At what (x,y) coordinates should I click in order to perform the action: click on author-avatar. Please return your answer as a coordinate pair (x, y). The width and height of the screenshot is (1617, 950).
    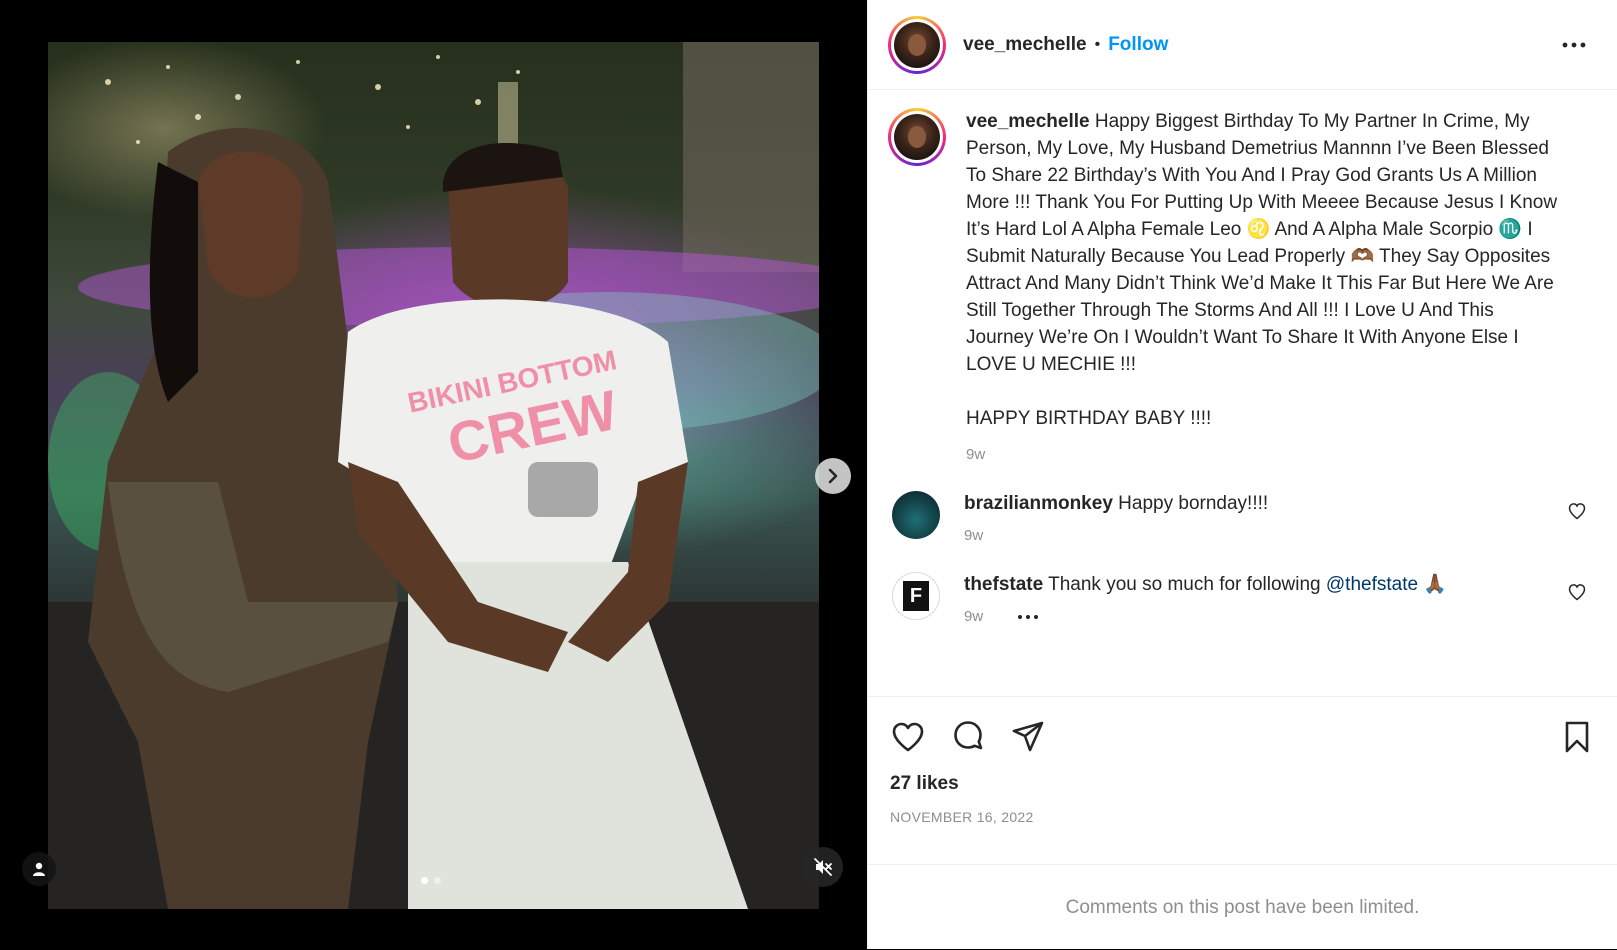
    Looking at the image, I should click on (917, 44).